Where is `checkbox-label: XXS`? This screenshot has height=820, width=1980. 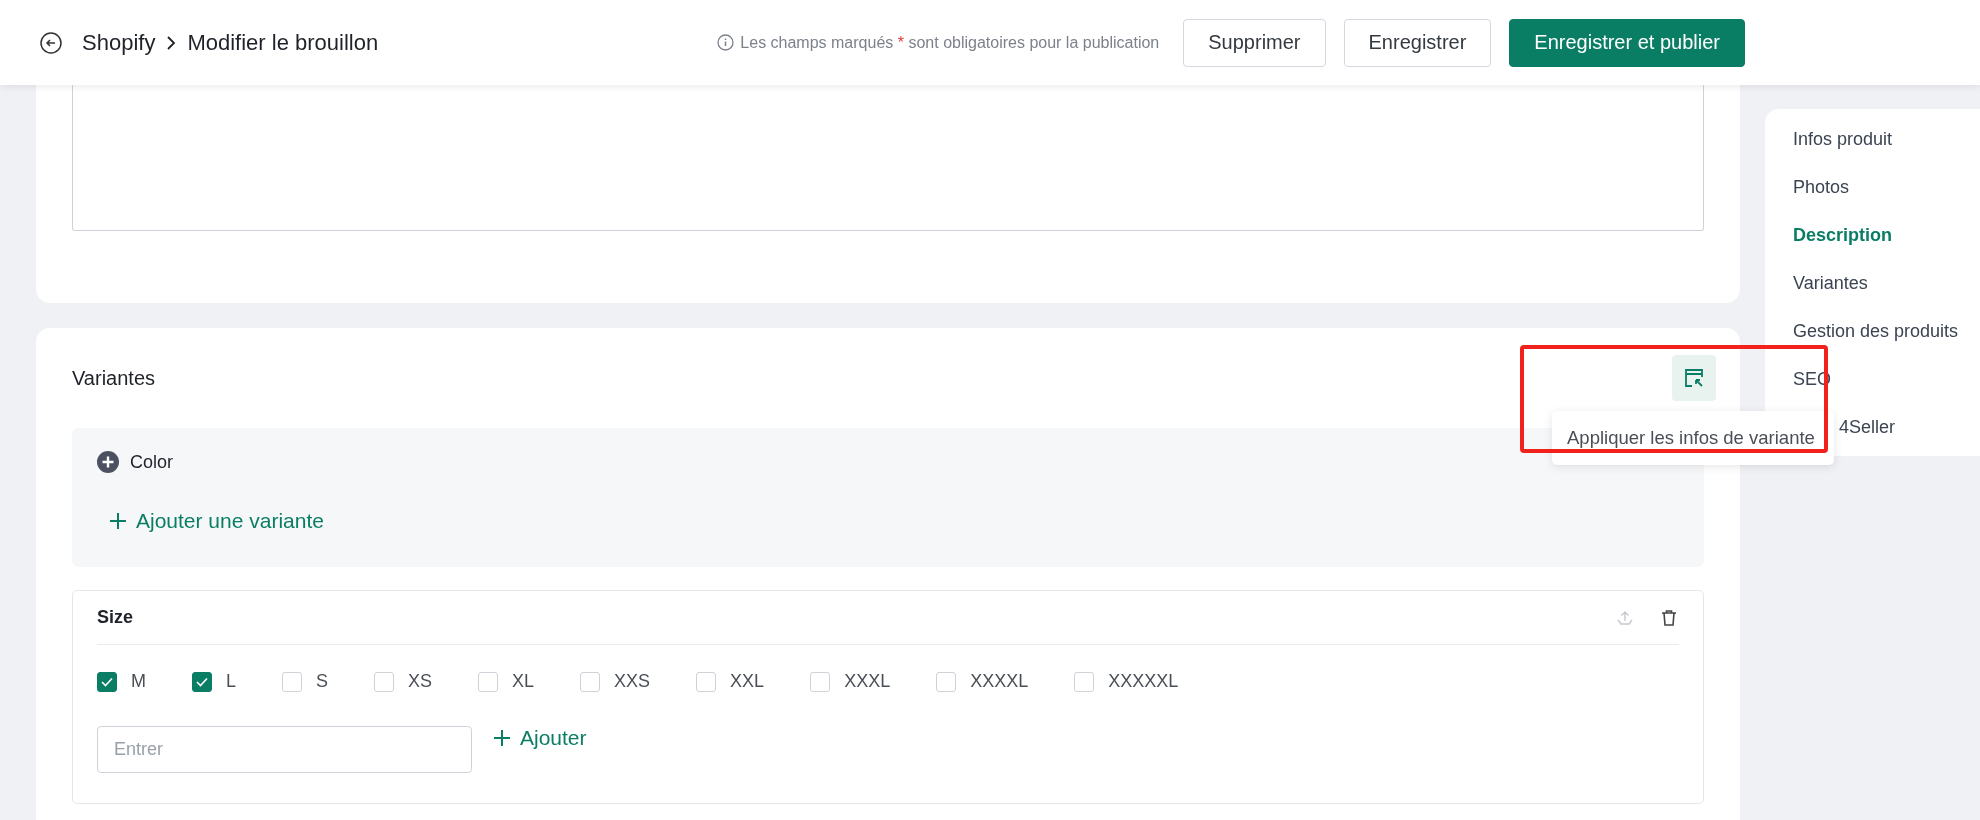 checkbox-label: XXS is located at coordinates (632, 681).